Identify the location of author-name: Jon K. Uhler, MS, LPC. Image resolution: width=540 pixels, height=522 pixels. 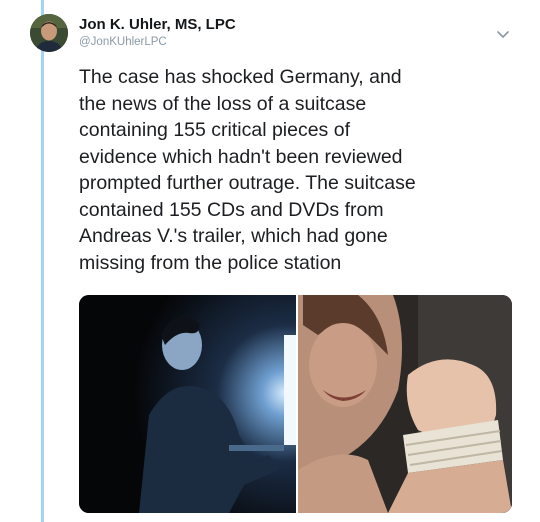
(157, 25).